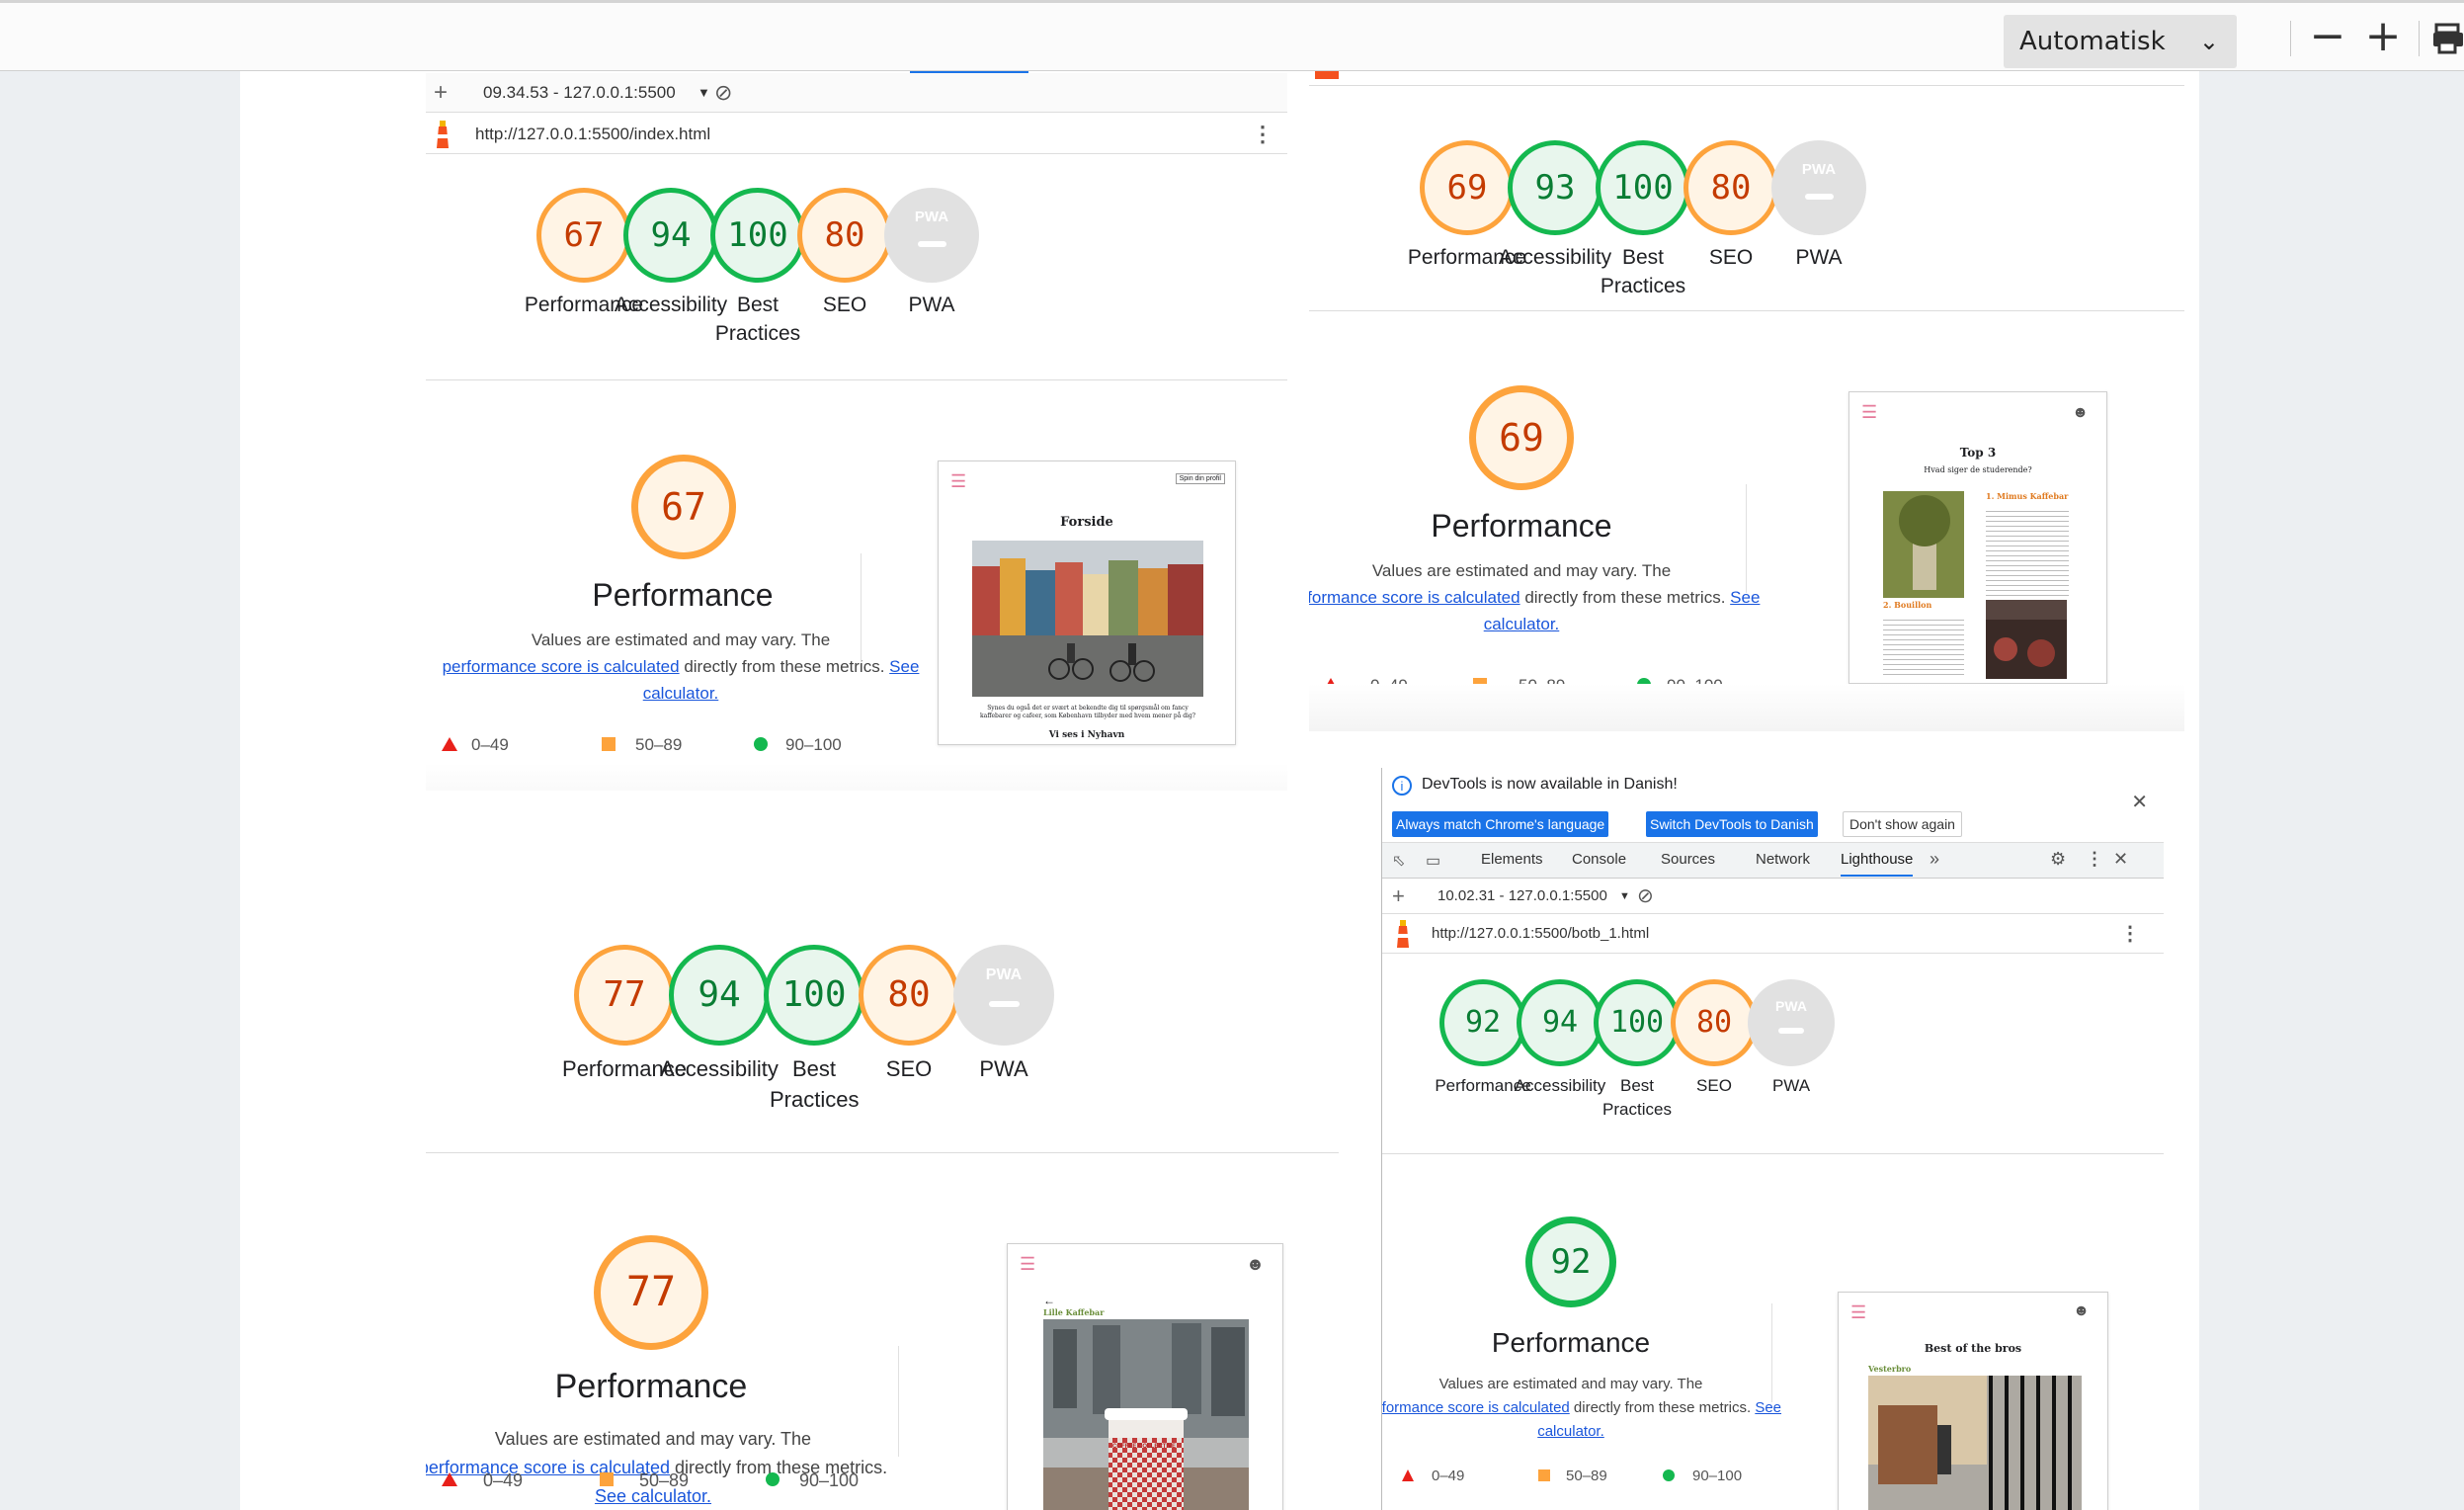 Image resolution: width=2464 pixels, height=1510 pixels. What do you see at coordinates (1890, 1369) in the screenshot?
I see `thumb-subtitle: Vesterbro` at bounding box center [1890, 1369].